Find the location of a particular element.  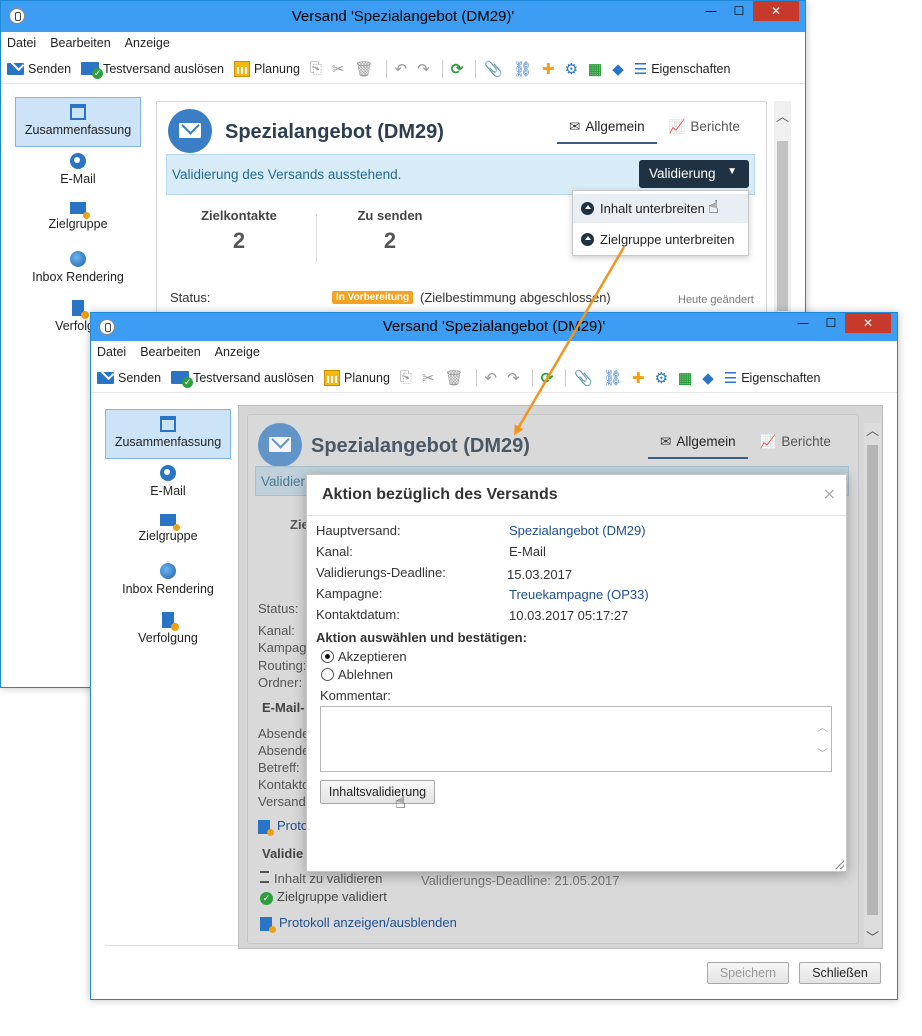

validate-button: Validierung ▼ is located at coordinates (694, 174).